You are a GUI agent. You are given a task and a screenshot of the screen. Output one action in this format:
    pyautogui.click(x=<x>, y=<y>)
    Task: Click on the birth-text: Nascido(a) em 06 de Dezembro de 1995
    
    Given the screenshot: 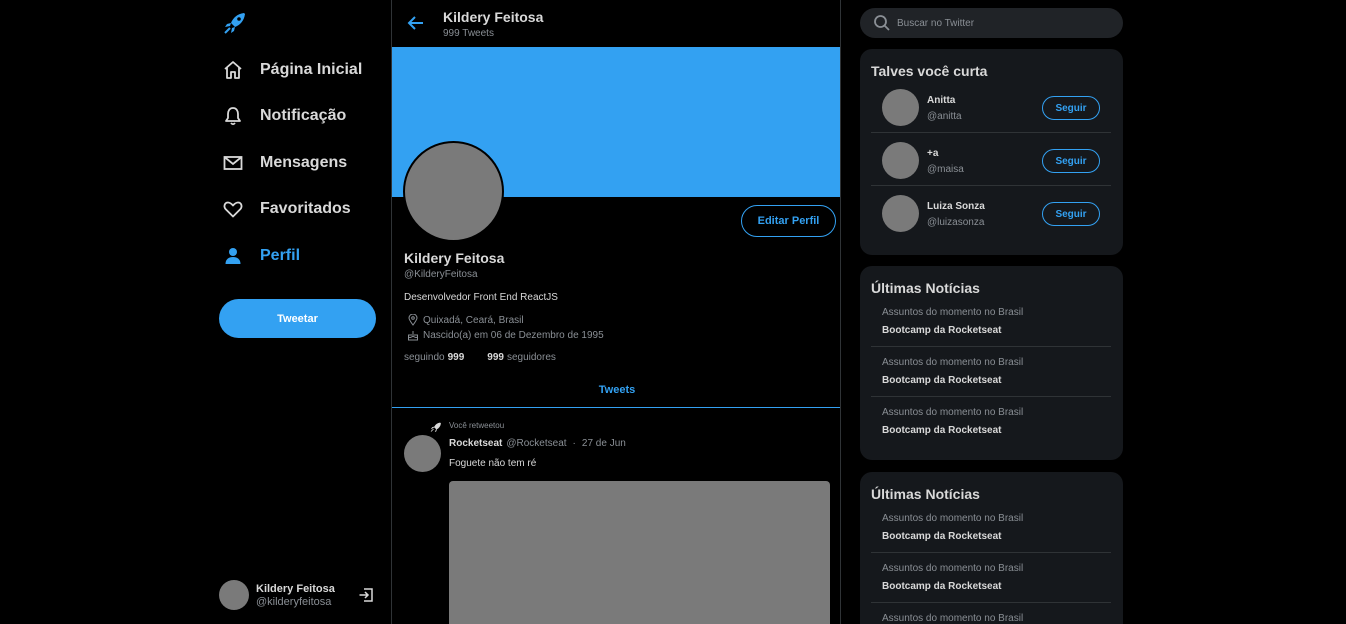 What is the action you would take?
    pyautogui.click(x=513, y=335)
    